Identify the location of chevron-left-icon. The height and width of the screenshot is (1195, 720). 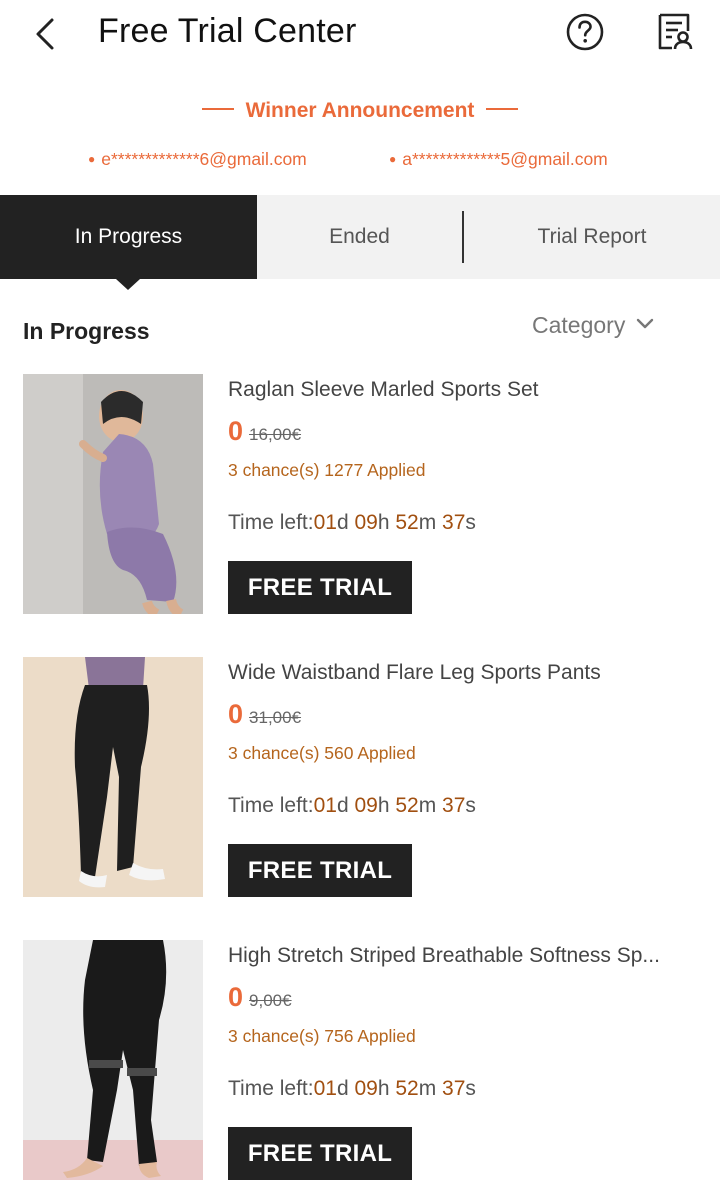
(45, 34).